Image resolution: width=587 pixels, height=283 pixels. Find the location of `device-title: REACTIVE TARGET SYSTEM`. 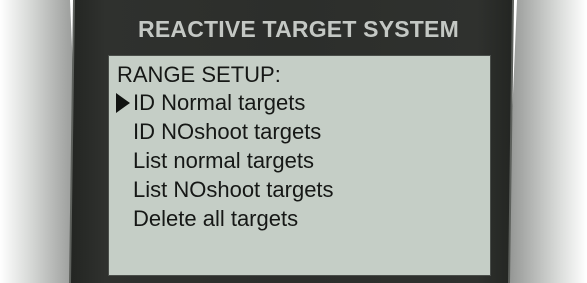

device-title: REACTIVE TARGET SYSTEM is located at coordinates (298, 28).